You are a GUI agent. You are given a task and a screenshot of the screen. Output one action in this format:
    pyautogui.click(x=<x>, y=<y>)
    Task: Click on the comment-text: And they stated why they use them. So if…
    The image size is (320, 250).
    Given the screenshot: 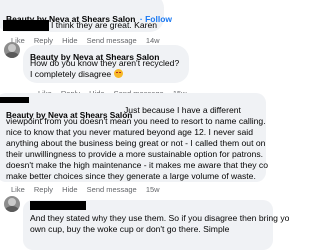 What is the action you would take?
    pyautogui.click(x=160, y=218)
    